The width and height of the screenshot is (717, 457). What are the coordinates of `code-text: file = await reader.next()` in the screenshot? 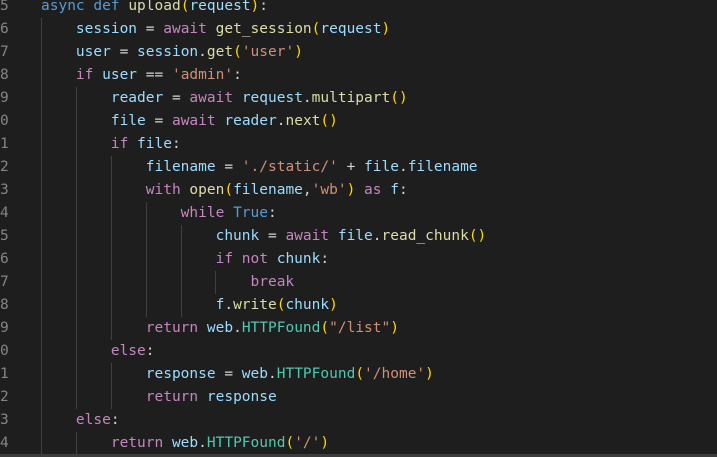 It's located at (189, 121).